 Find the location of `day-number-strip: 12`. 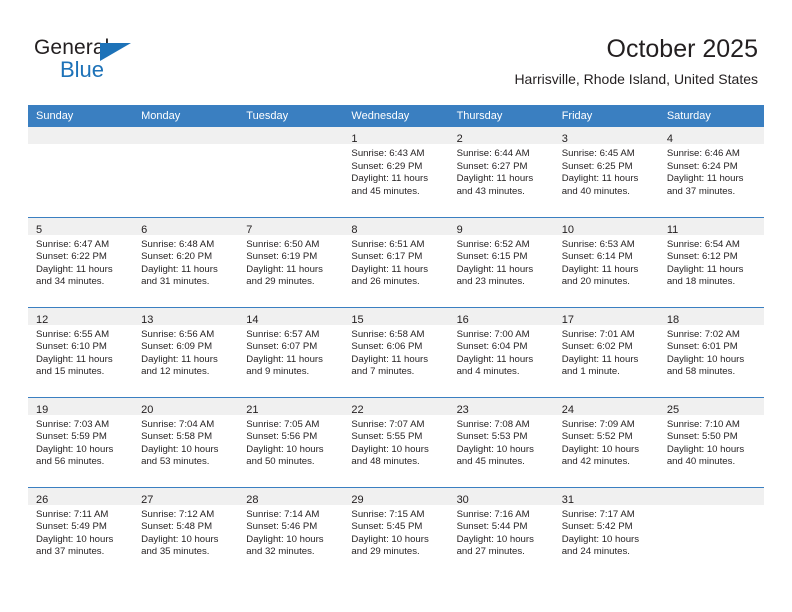

day-number-strip: 12 is located at coordinates (81, 316).